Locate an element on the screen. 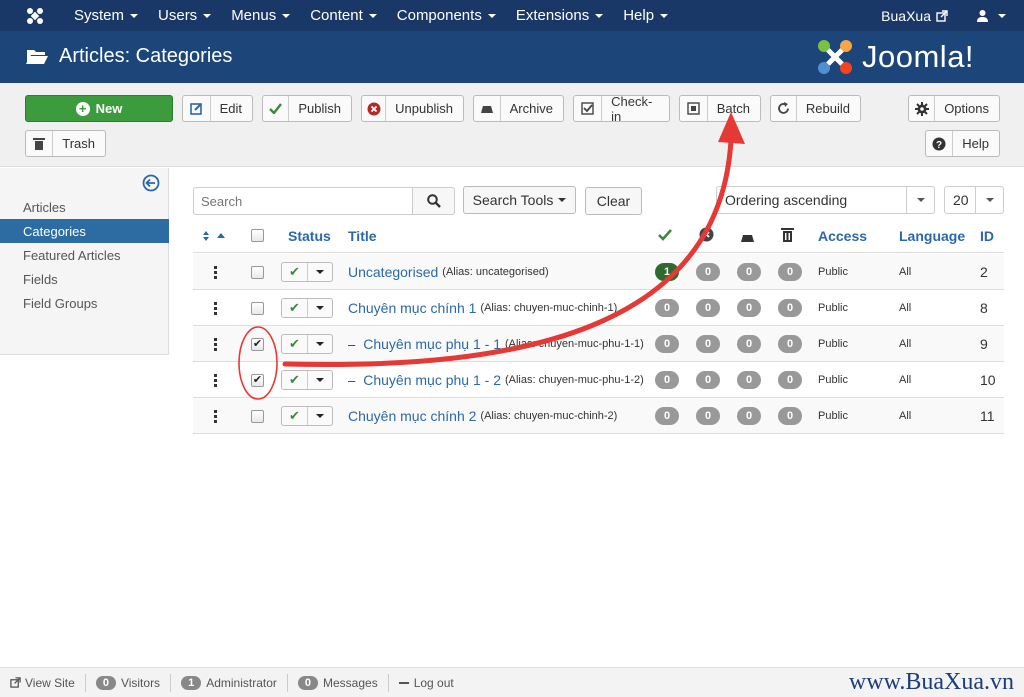 Image resolution: width=1024 pixels, height=697 pixels. options-button: Options is located at coordinates (954, 108).